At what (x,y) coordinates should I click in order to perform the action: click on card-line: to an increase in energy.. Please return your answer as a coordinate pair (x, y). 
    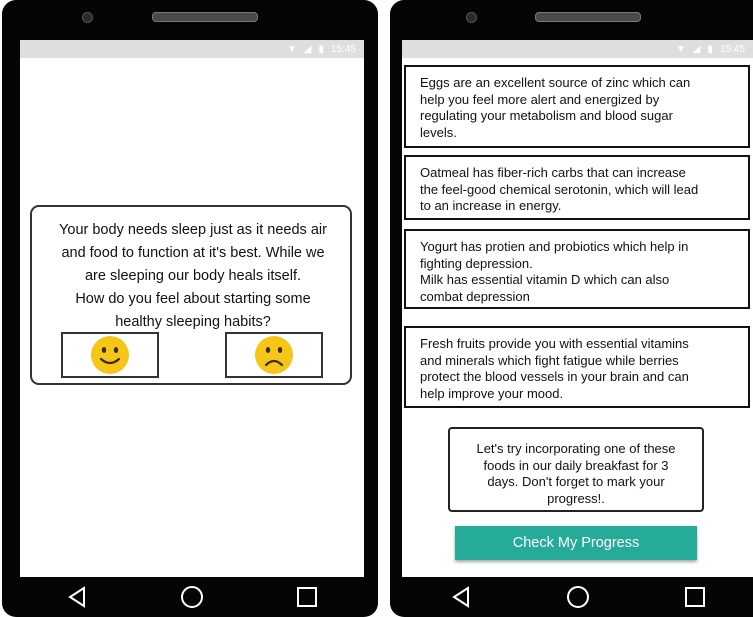
    Looking at the image, I should click on (491, 205).